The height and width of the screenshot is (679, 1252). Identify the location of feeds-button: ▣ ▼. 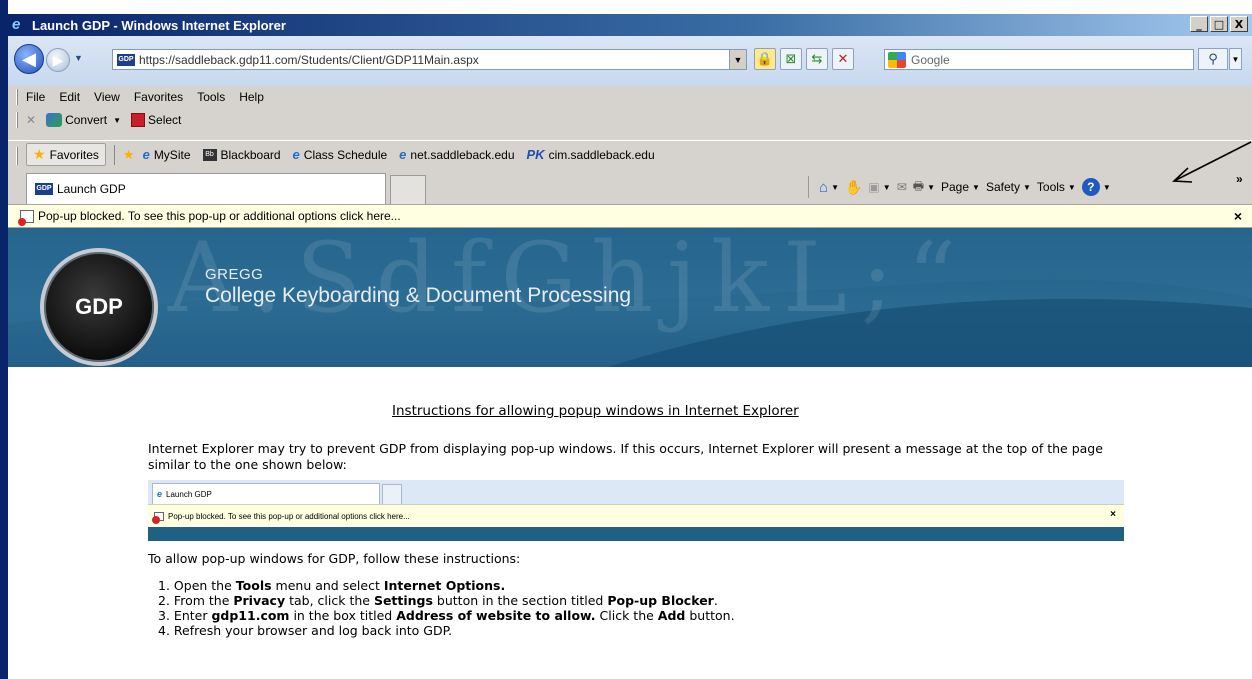
(879, 187).